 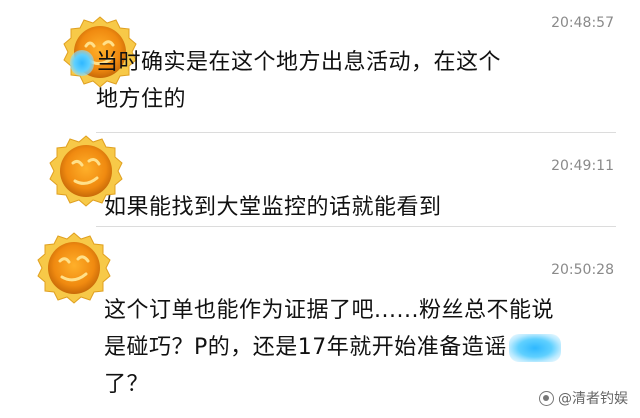 What do you see at coordinates (582, 270) in the screenshot?
I see `message-timestamp: 20:50:28` at bounding box center [582, 270].